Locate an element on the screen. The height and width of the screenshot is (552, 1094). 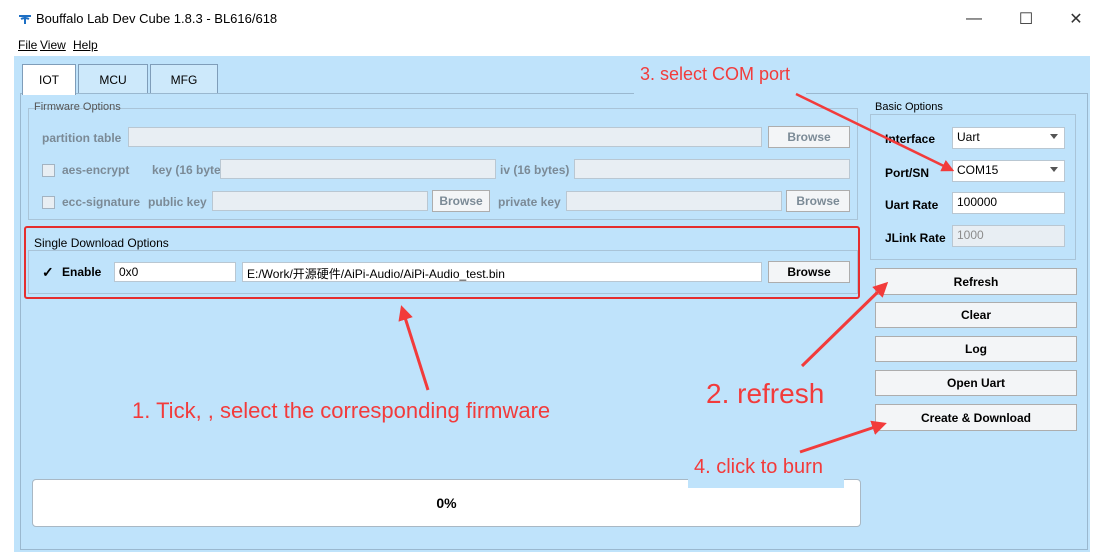
arrow-step1 is located at coordinates (414, 348).